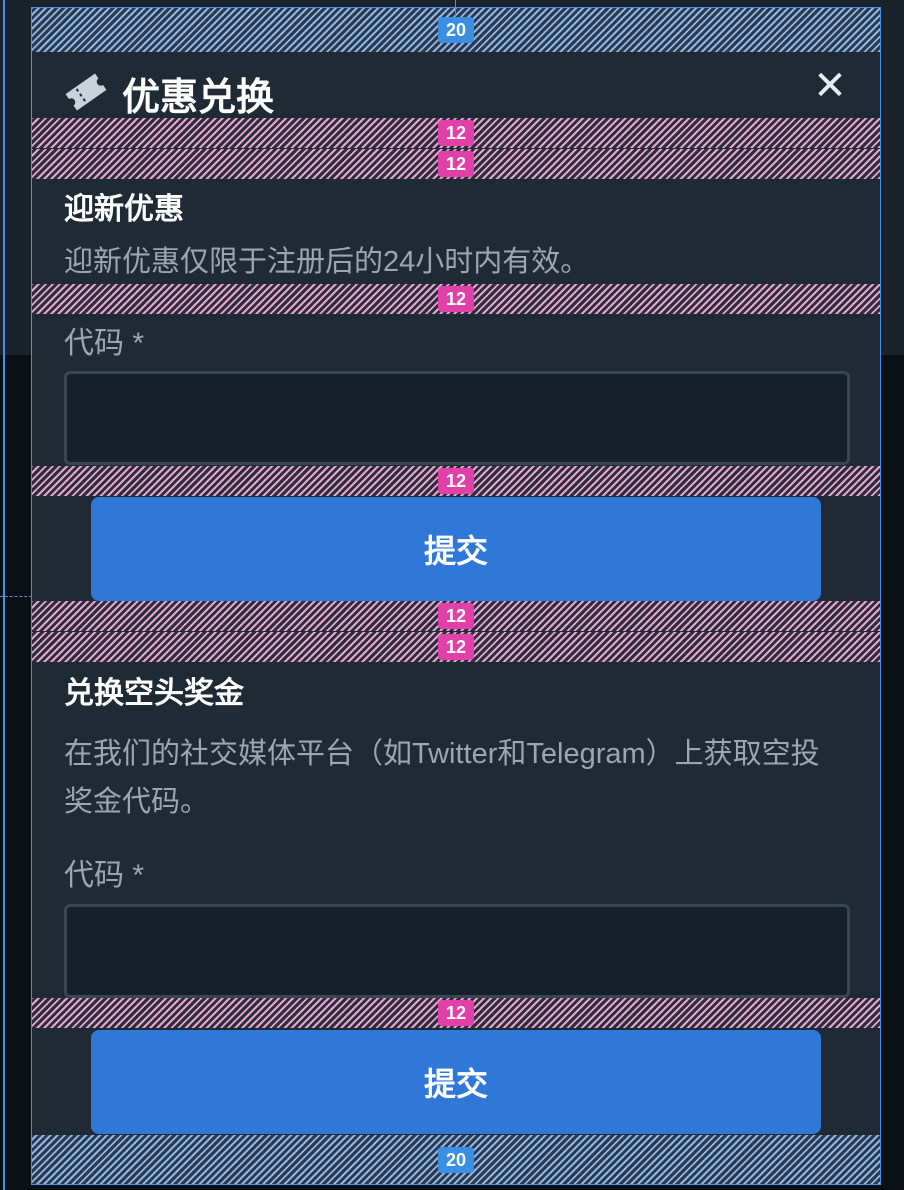 This screenshot has height=1190, width=904. I want to click on spacing-overlay-bottom: 20, so click(456, 1159).